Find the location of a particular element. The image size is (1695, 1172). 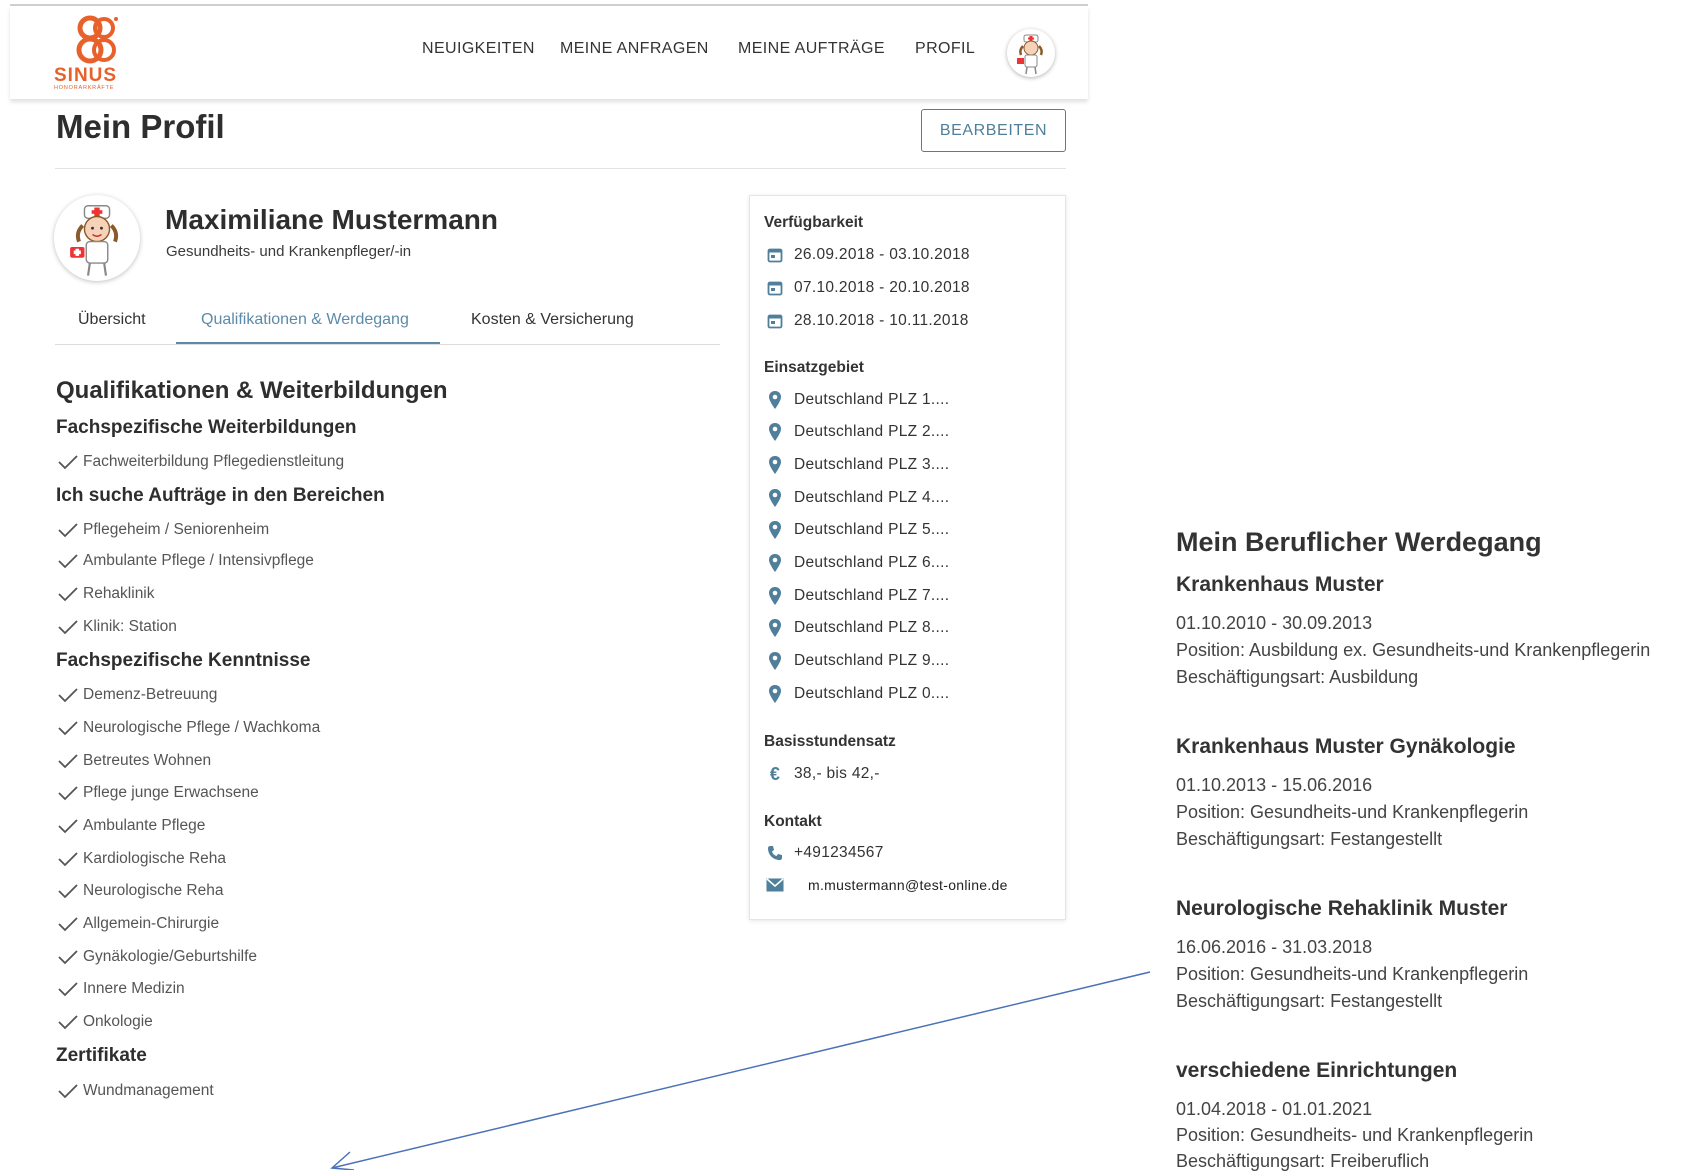

list-item: Klinik: Station is located at coordinates (117, 627).